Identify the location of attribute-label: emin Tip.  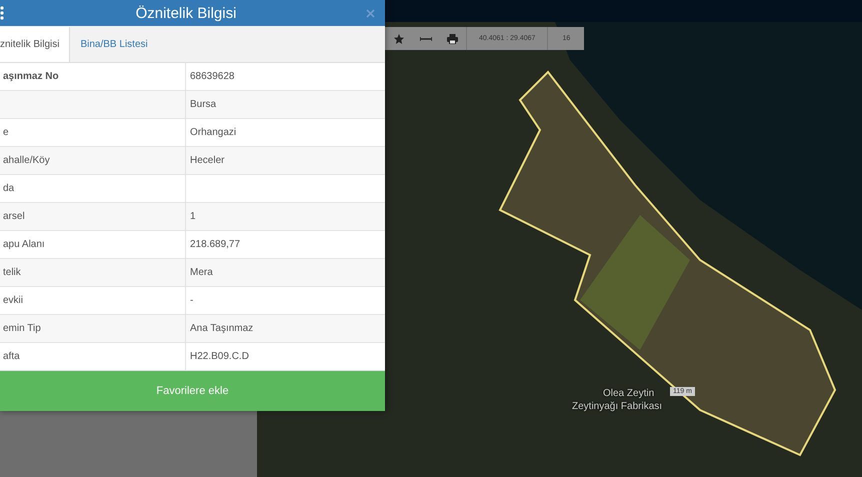
(22, 329).